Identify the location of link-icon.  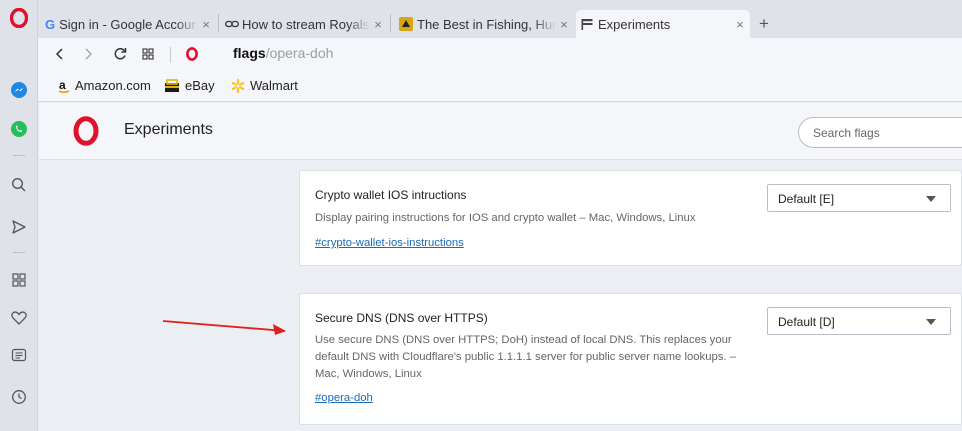
(232, 24).